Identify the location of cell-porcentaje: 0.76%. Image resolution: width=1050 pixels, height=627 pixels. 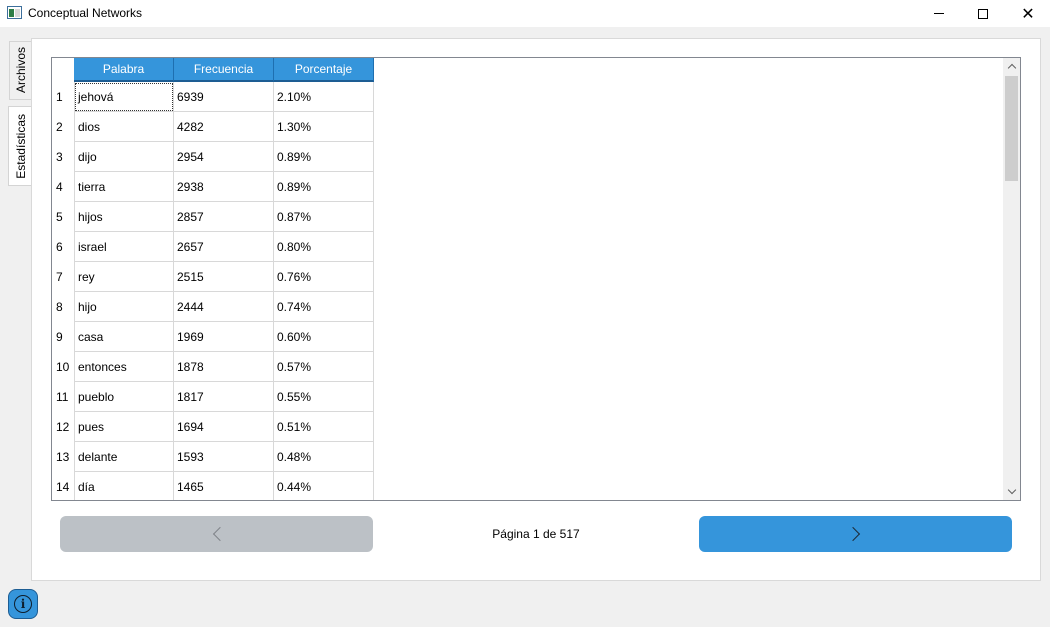
(324, 277).